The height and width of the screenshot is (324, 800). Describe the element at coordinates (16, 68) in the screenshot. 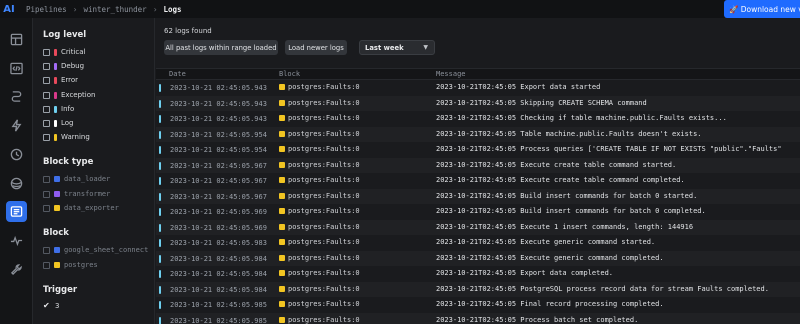

I see `code-icon` at that location.